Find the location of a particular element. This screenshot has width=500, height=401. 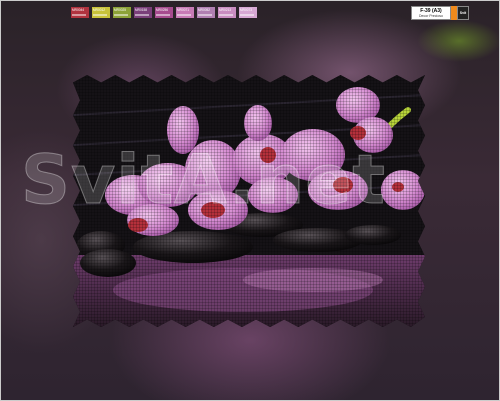

legend-swatch-code: MR0012 is located at coordinates (99, 10).